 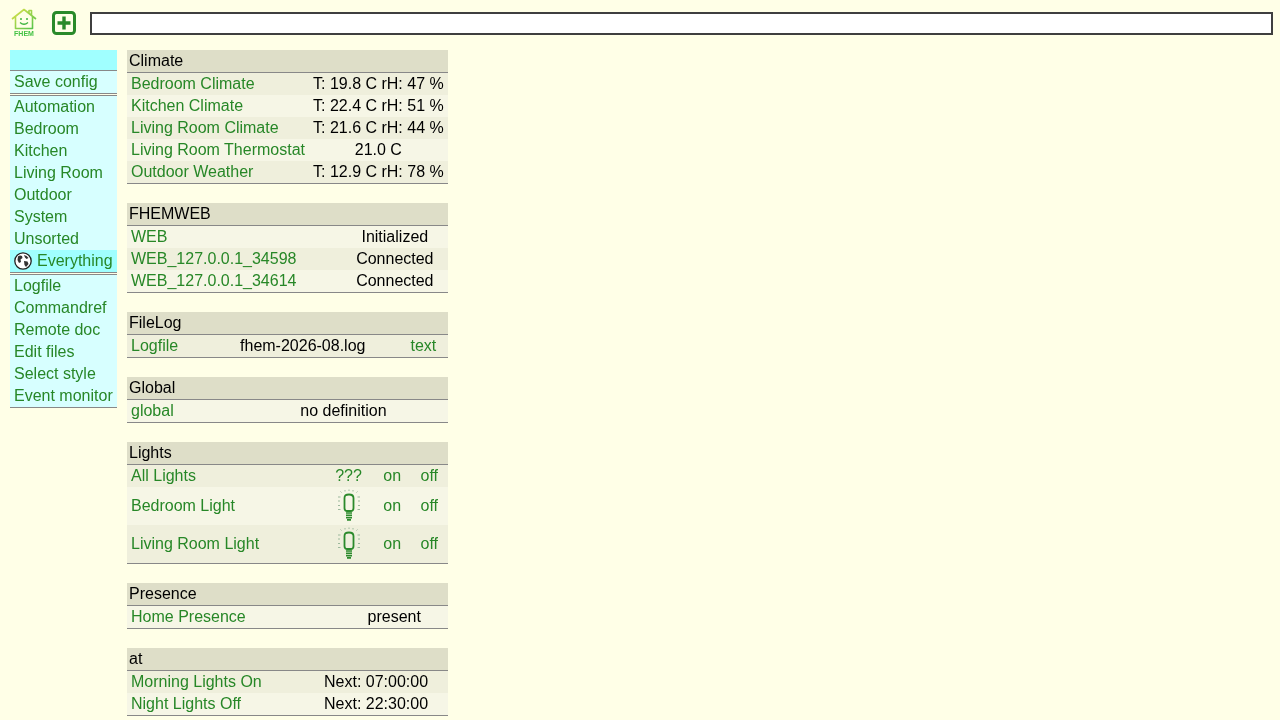 I want to click on state-text: Next: 22:30:00, so click(x=376, y=703).